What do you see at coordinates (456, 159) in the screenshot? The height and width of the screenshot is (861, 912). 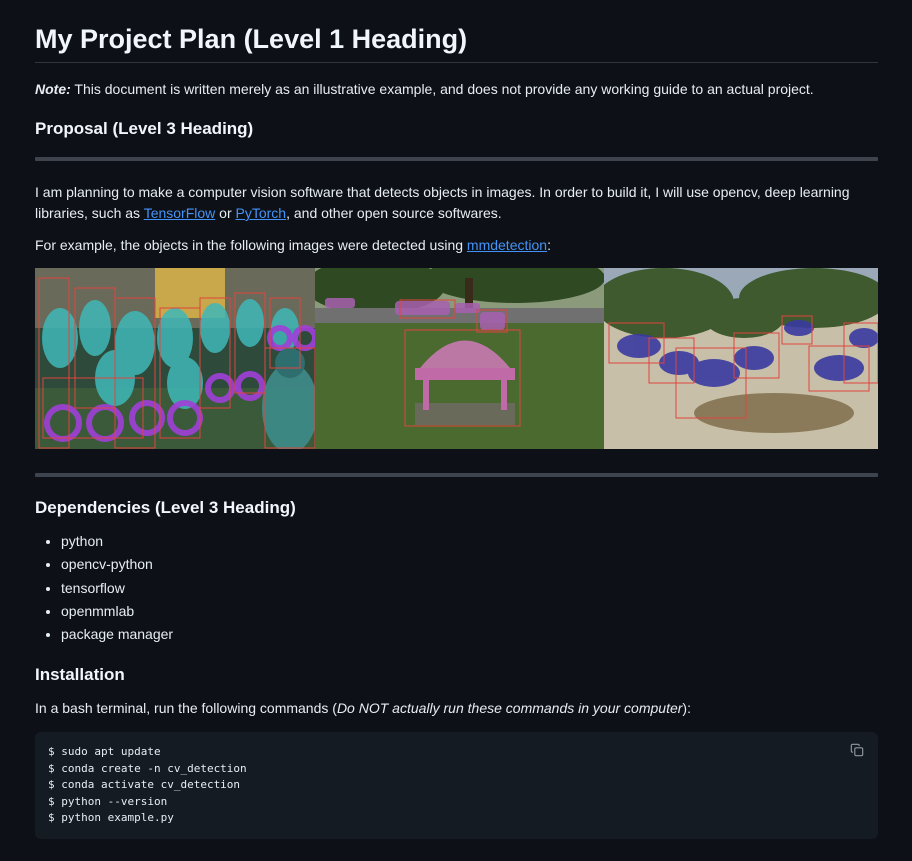 I see `horizontal-rule` at bounding box center [456, 159].